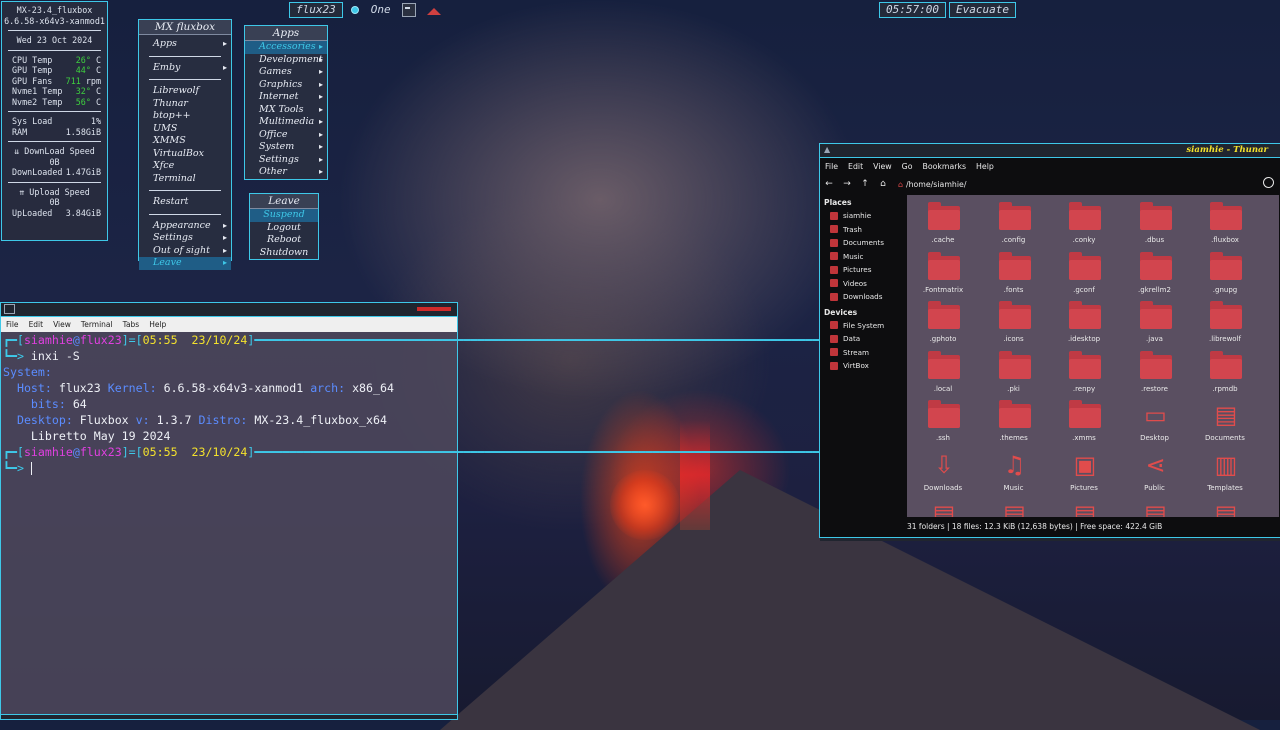 This screenshot has width=1280, height=730. I want to click on workspace-indicator-icon, so click(354, 10).